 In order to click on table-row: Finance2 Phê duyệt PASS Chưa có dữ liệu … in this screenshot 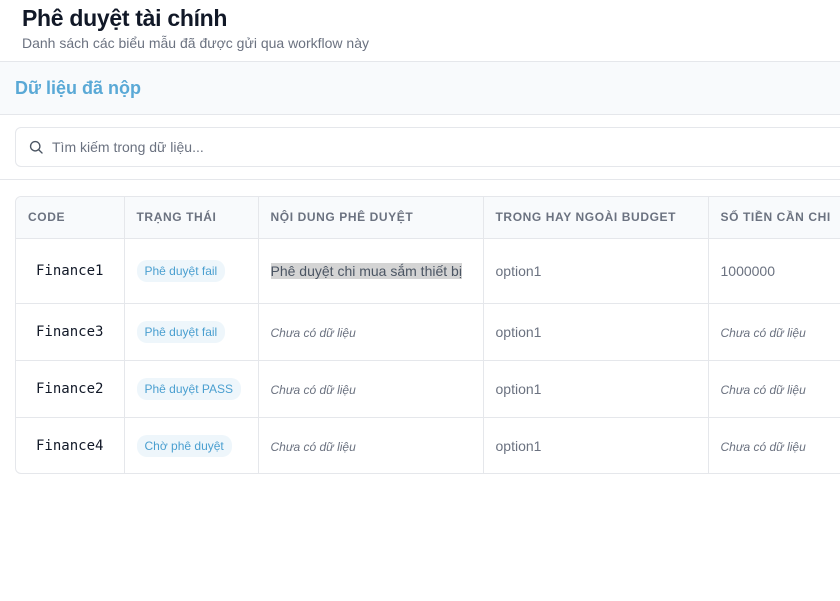, I will do `click(428, 389)`.